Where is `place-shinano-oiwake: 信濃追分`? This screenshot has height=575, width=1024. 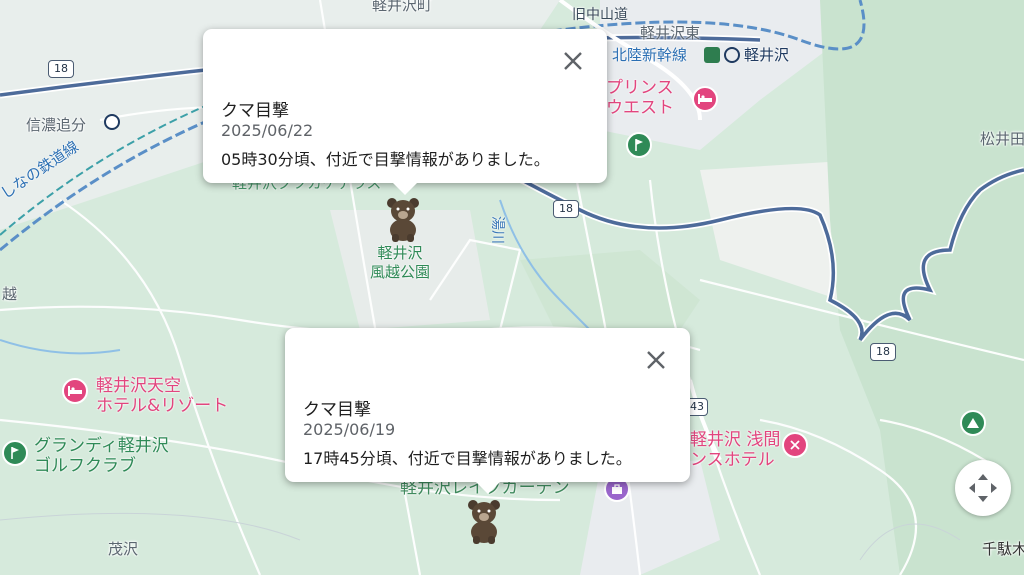 place-shinano-oiwake: 信濃追分 is located at coordinates (56, 125).